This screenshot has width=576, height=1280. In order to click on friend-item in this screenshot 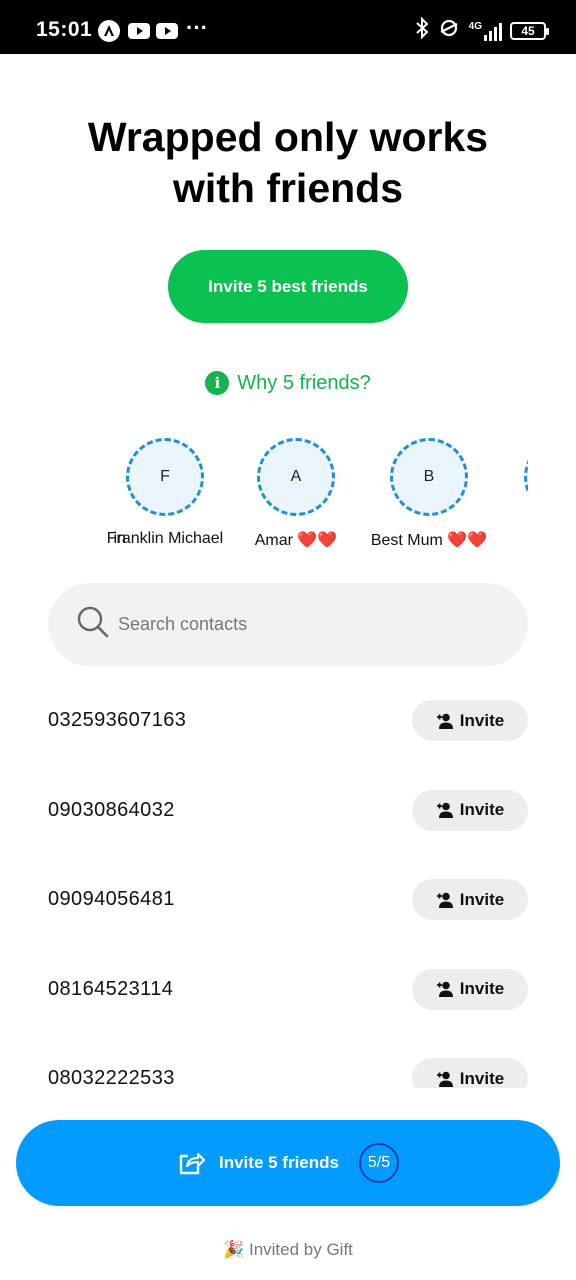, I will do `click(503, 484)`.